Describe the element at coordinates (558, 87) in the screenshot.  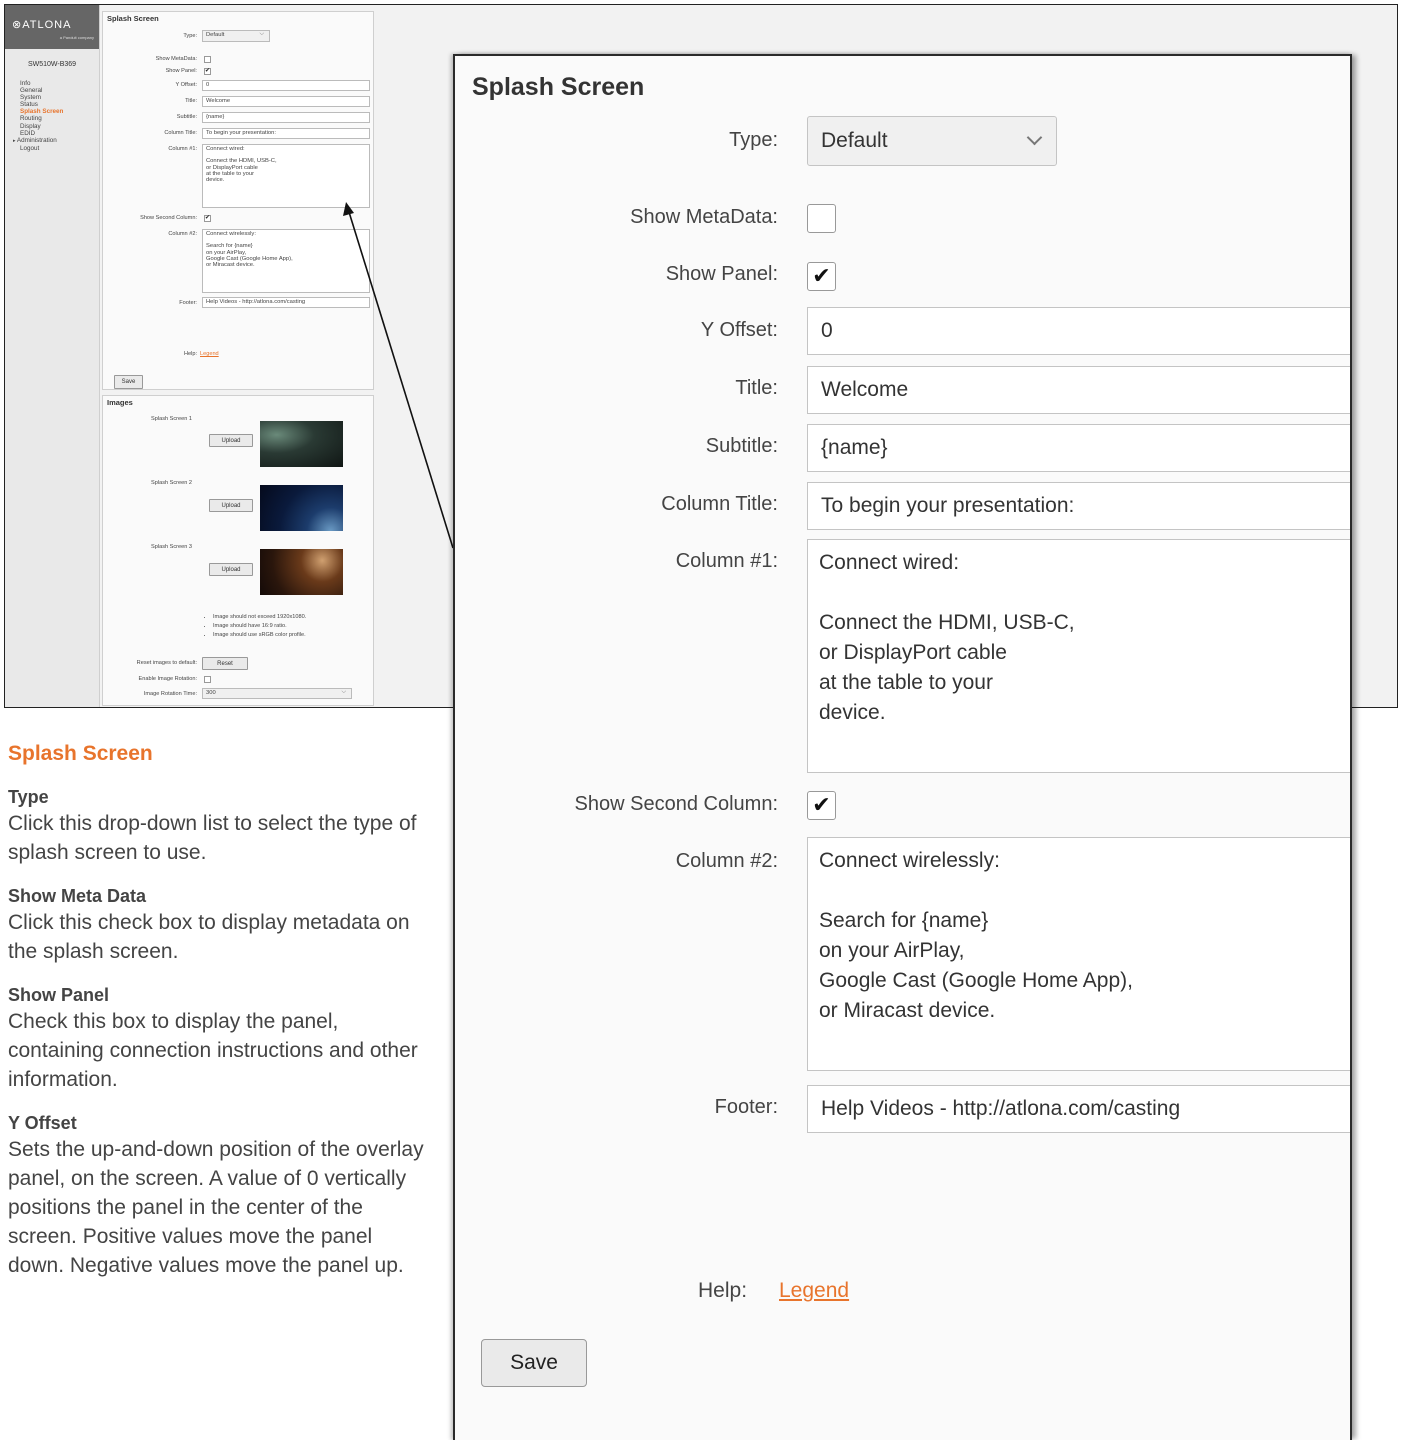
I see `zoom-panel-title: Splash Screen` at that location.